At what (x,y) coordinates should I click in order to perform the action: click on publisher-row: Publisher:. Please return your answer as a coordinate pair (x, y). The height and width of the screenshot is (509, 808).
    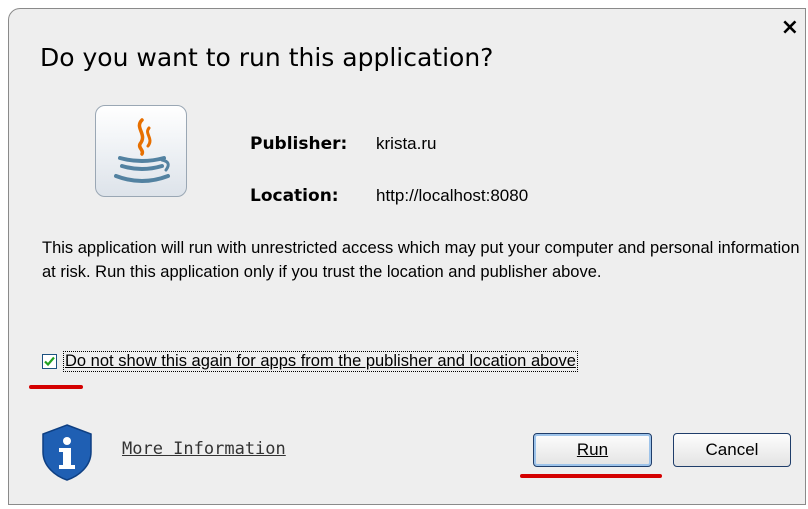
    Looking at the image, I should click on (298, 144).